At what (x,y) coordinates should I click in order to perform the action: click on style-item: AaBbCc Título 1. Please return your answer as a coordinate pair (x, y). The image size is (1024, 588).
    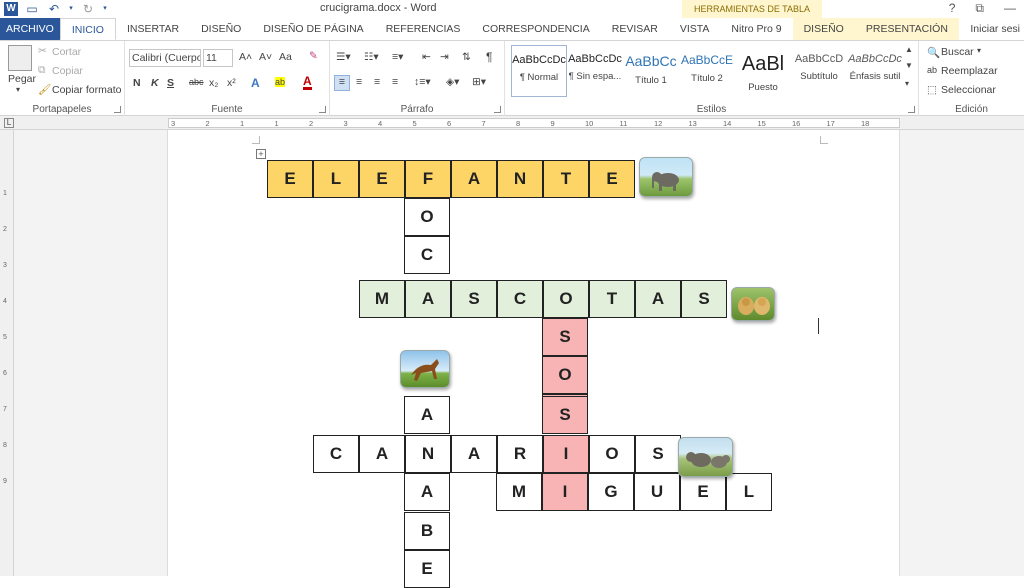
    Looking at the image, I should click on (651, 71).